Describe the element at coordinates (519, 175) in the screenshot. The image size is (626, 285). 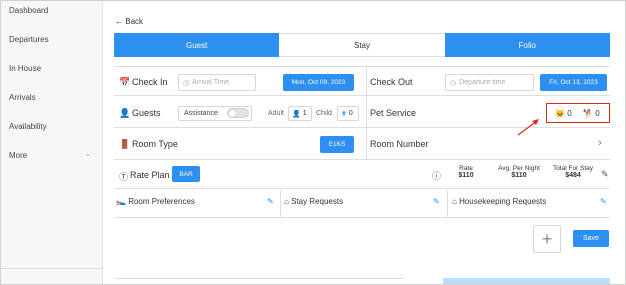
I see `avg-per-night-value: $110` at that location.